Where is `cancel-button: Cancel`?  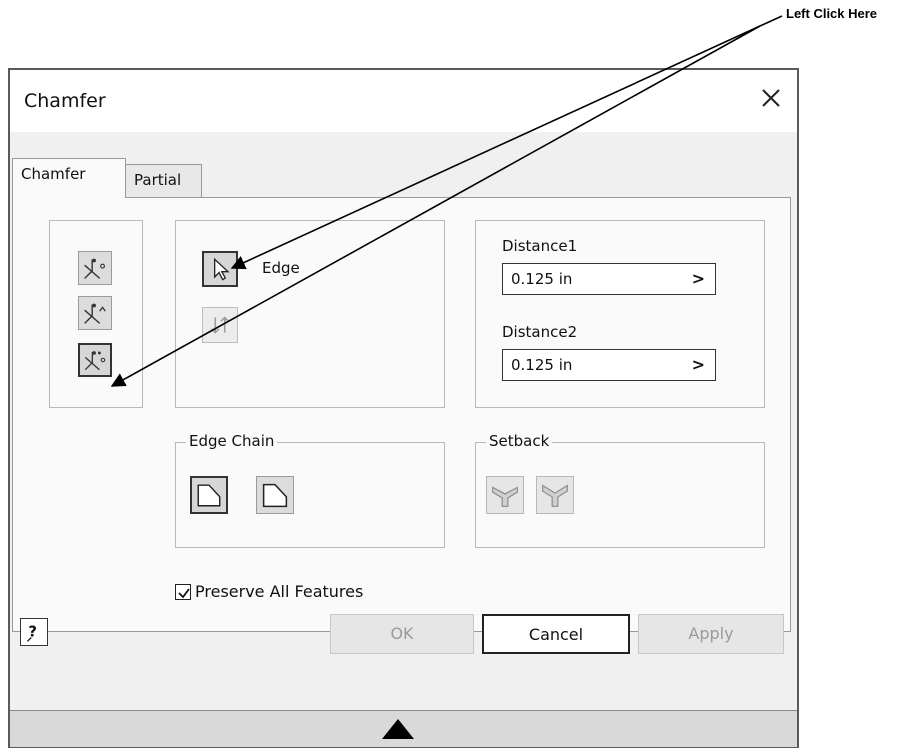
cancel-button: Cancel is located at coordinates (556, 634).